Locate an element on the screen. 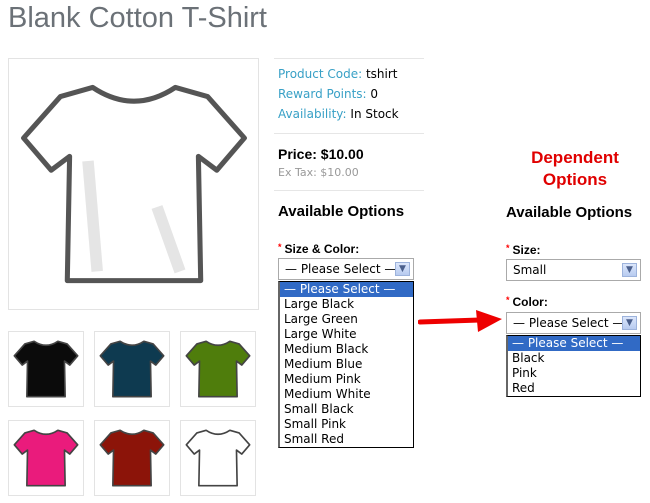 This screenshot has width=650, height=503. label-text: Color: is located at coordinates (530, 302).